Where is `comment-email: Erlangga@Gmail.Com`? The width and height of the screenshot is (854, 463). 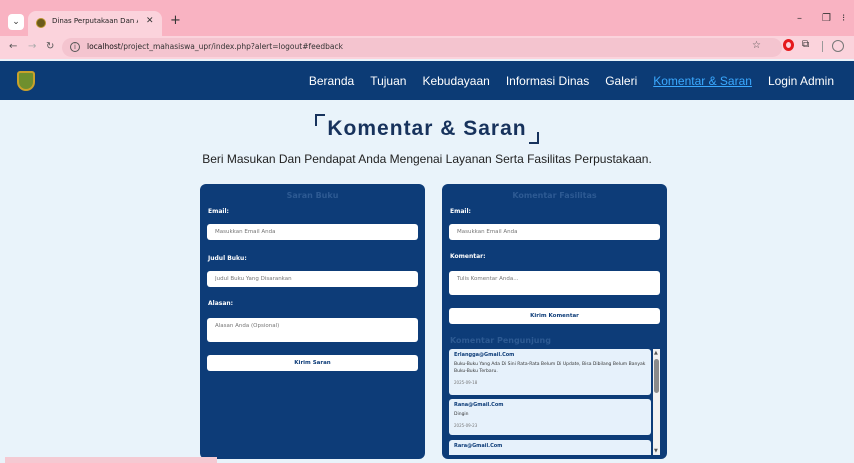 comment-email: Erlangga@Gmail.Com is located at coordinates (484, 355).